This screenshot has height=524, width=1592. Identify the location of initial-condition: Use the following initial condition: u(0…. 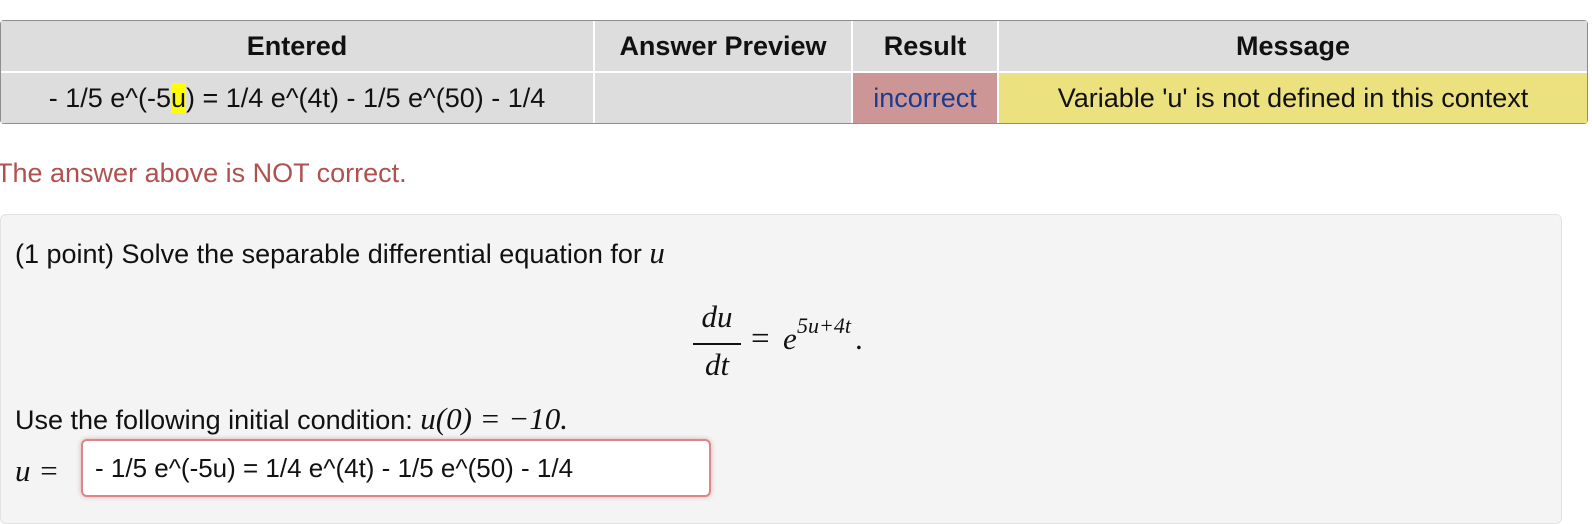
(291, 419).